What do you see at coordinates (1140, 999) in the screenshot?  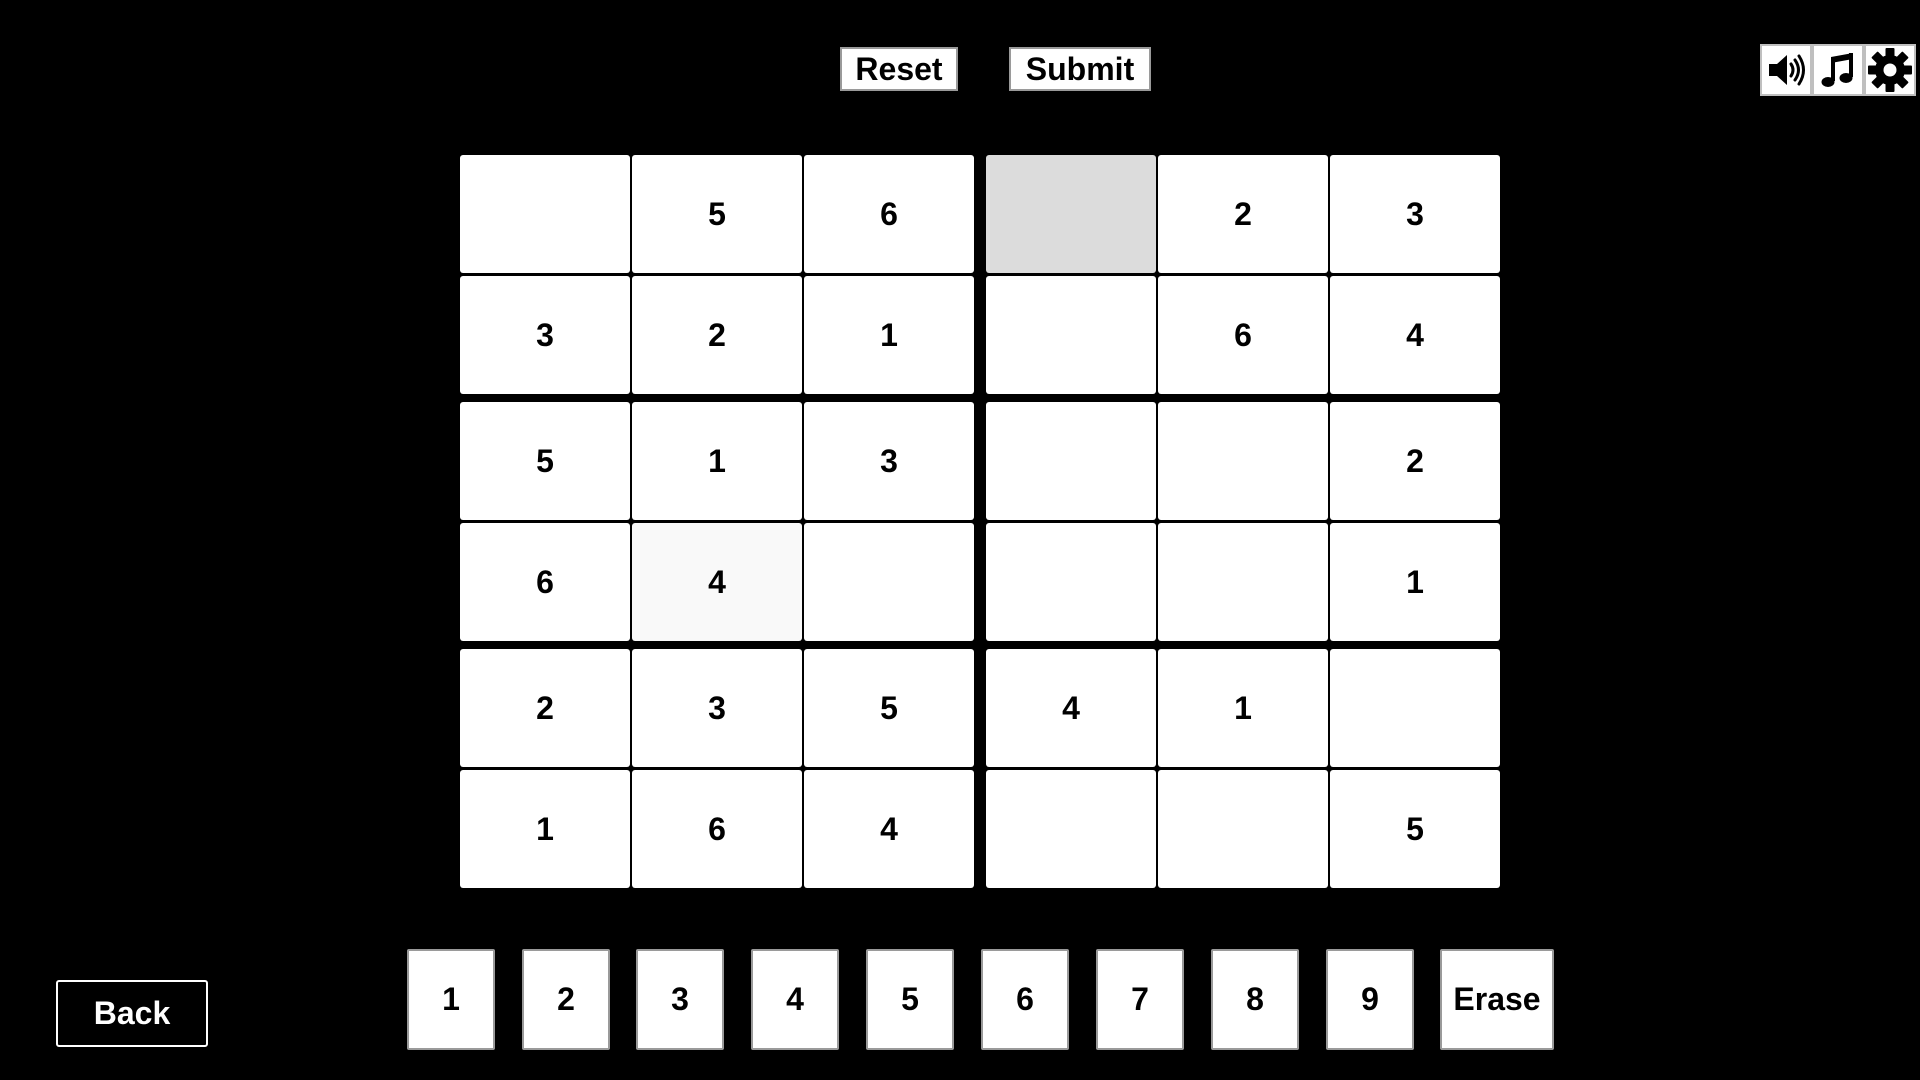 I see `number-button-7: 7` at bounding box center [1140, 999].